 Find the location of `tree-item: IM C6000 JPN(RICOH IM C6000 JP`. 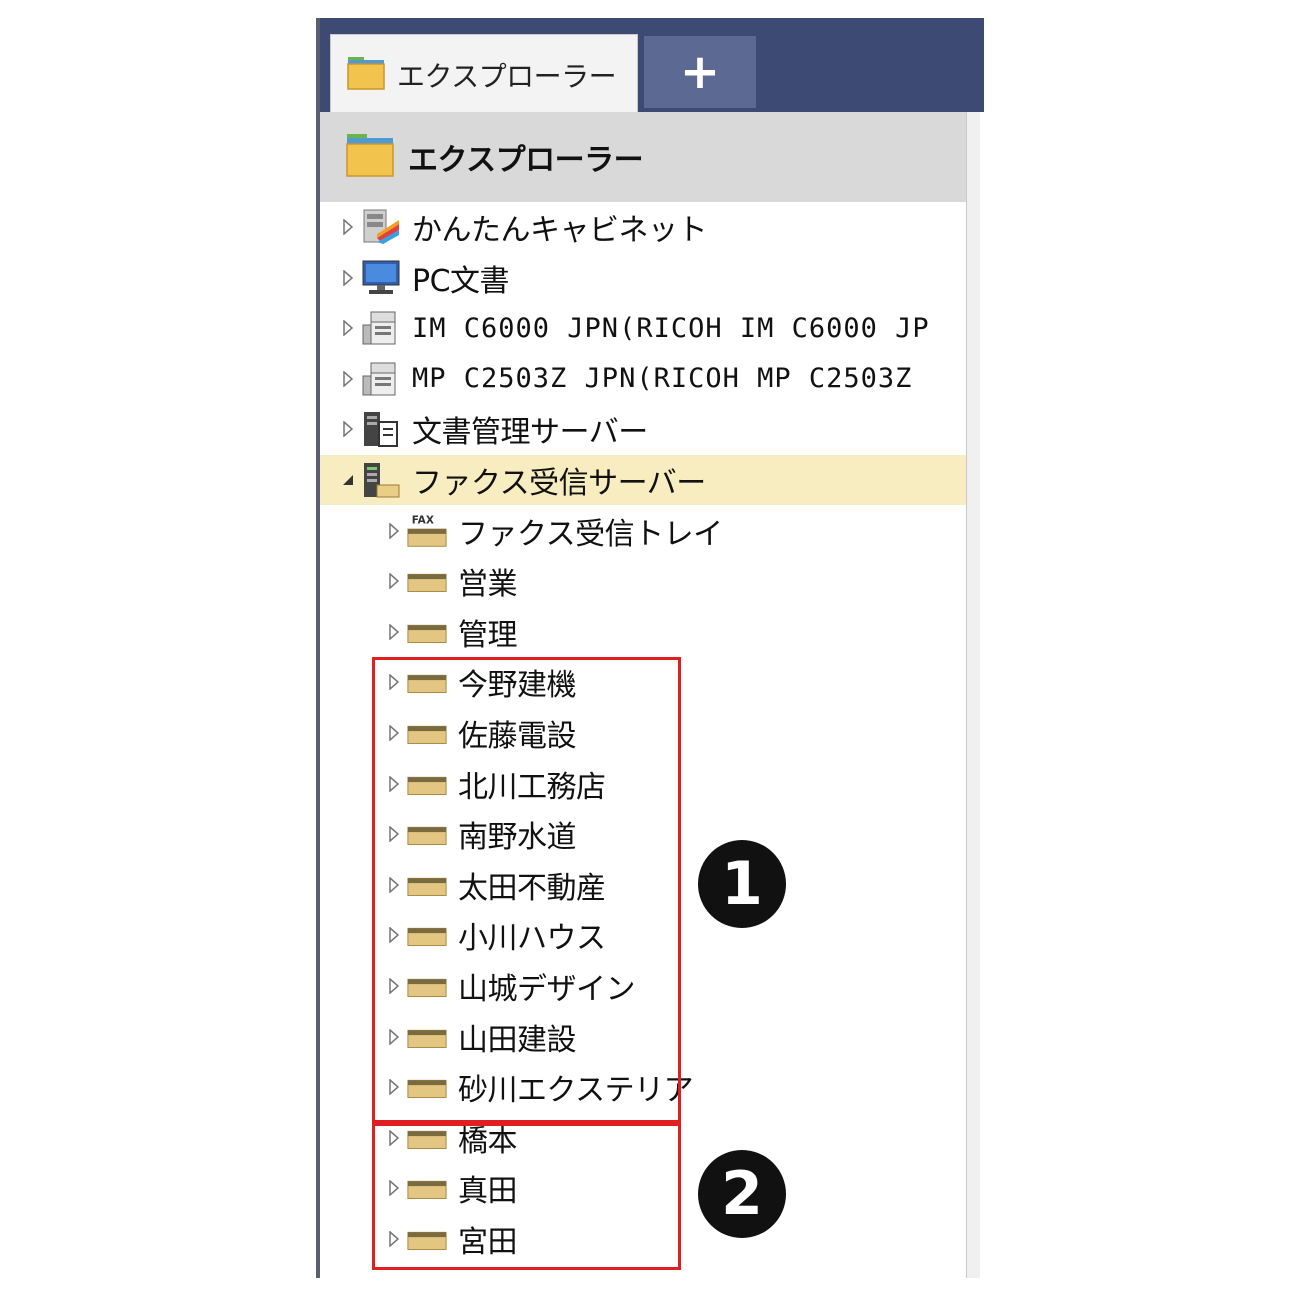

tree-item: IM C6000 JPN(RICOH IM C6000 JP is located at coordinates (643, 328).